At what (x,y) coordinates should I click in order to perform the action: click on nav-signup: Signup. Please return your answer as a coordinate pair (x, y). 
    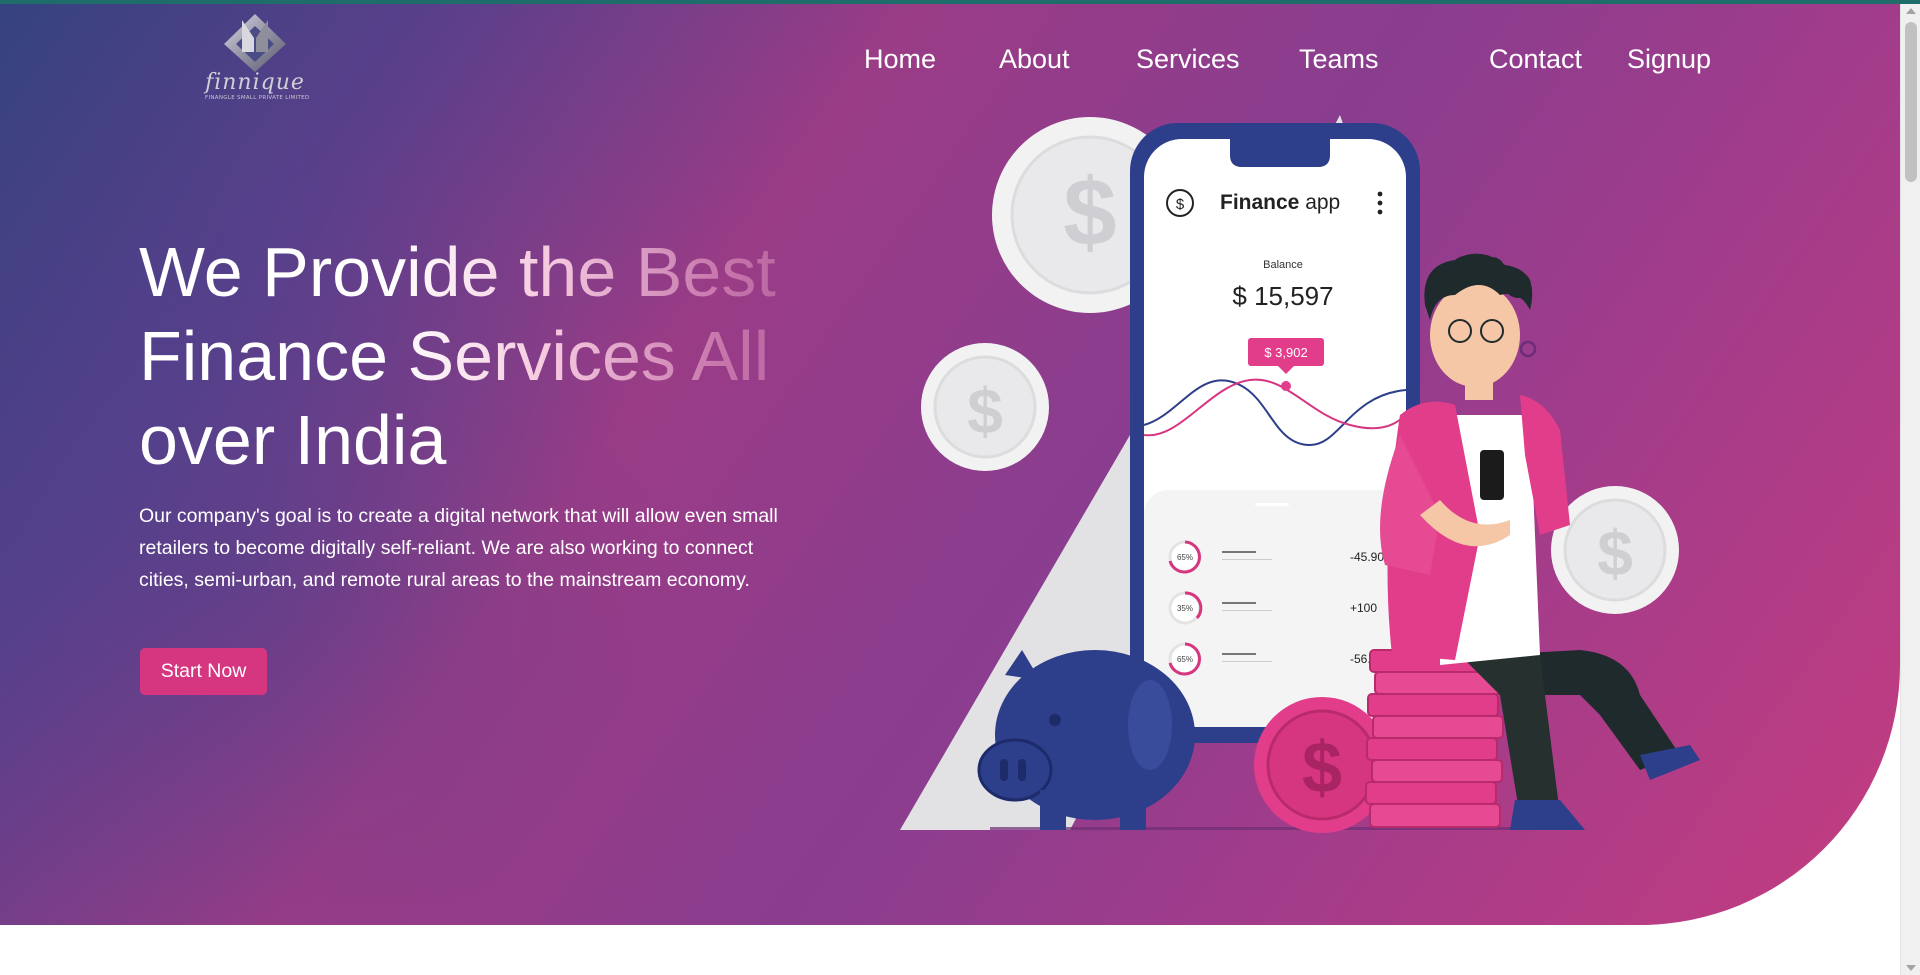
    Looking at the image, I should click on (1669, 59).